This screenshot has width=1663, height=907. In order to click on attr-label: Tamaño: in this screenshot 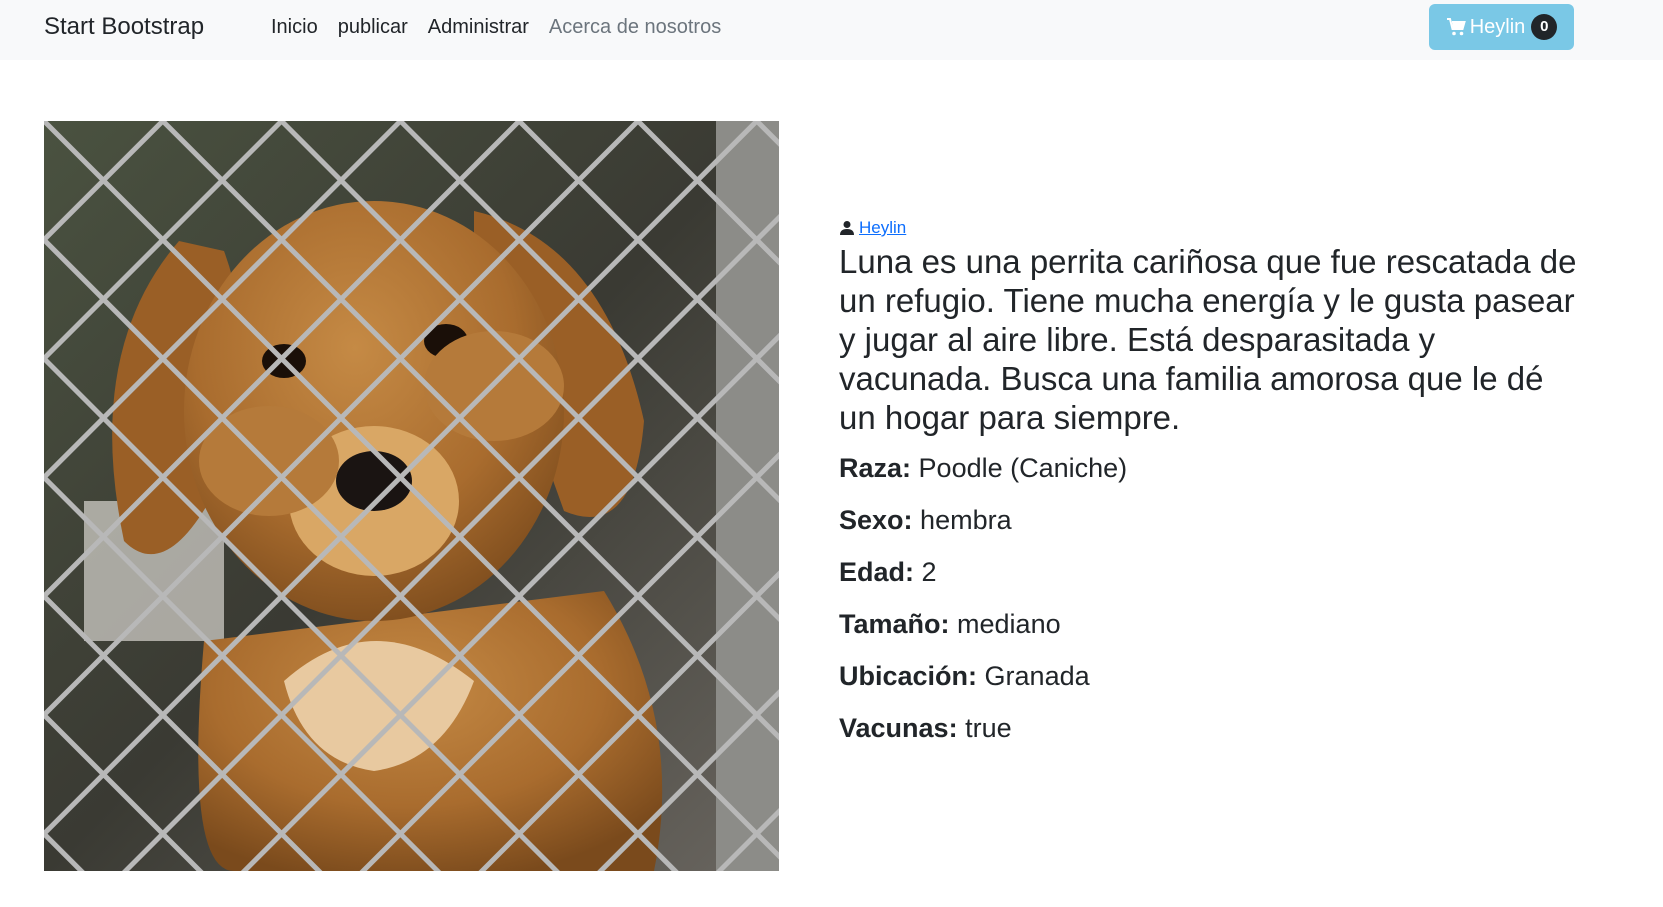, I will do `click(894, 624)`.